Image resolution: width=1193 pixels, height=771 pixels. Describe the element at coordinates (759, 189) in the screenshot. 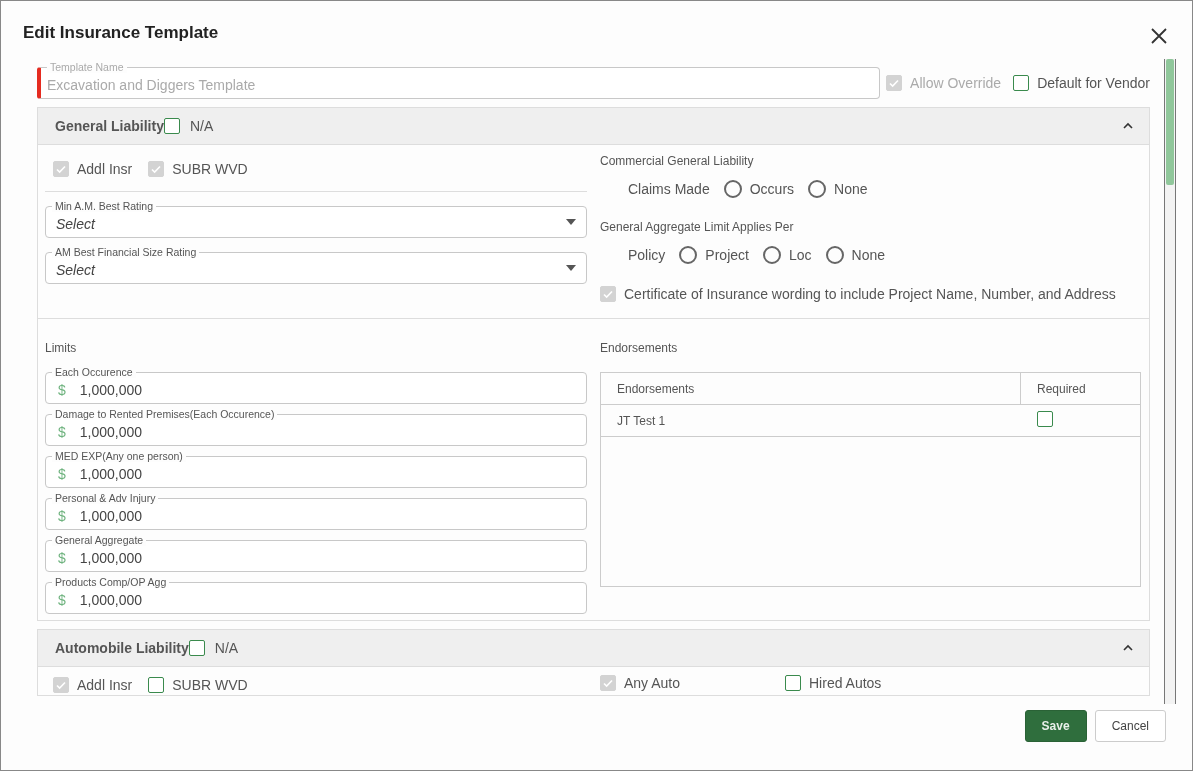

I see `radio-button: Occurs` at that location.